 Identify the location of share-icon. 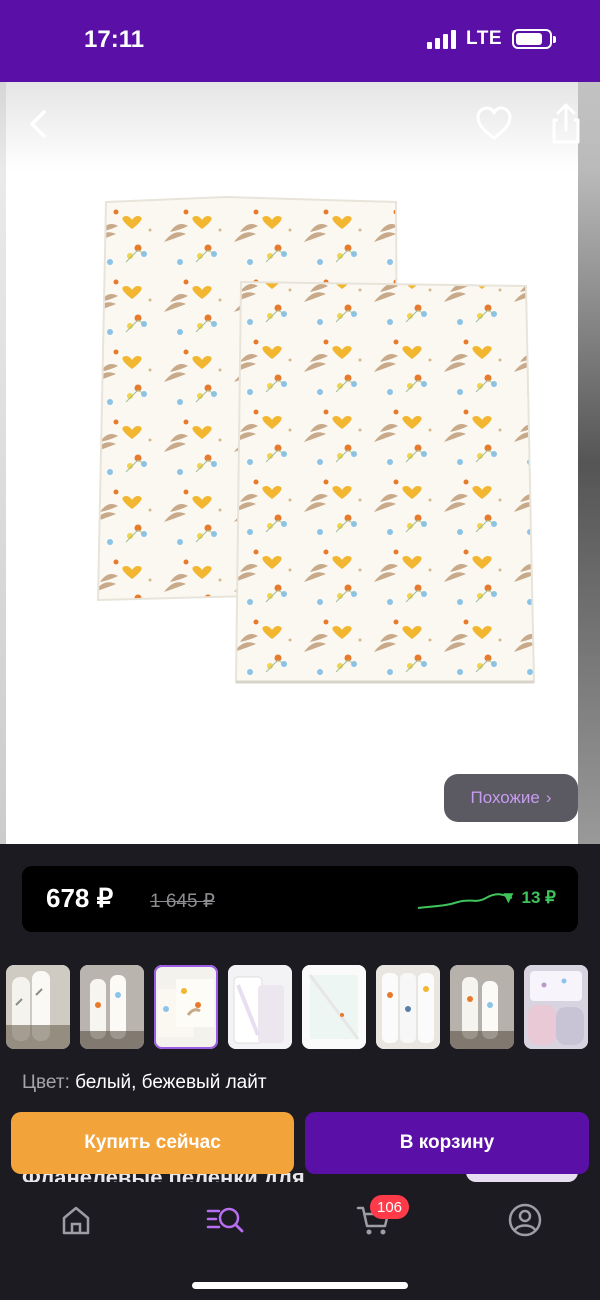
(566, 123).